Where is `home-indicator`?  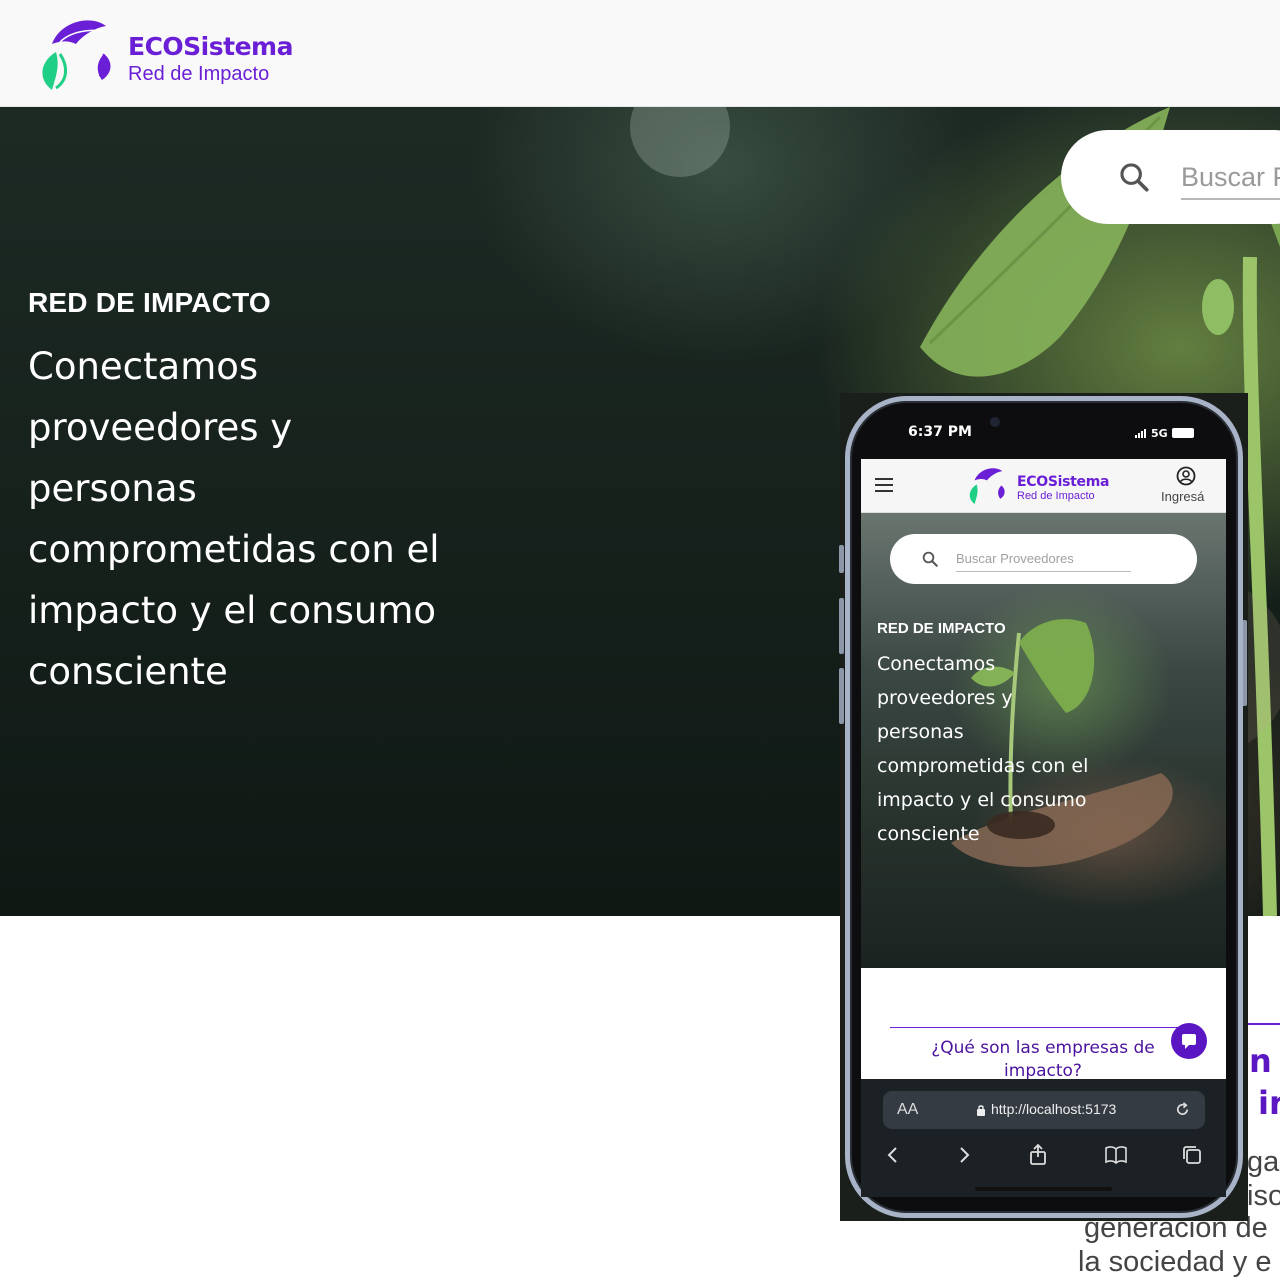
home-indicator is located at coordinates (1043, 1189).